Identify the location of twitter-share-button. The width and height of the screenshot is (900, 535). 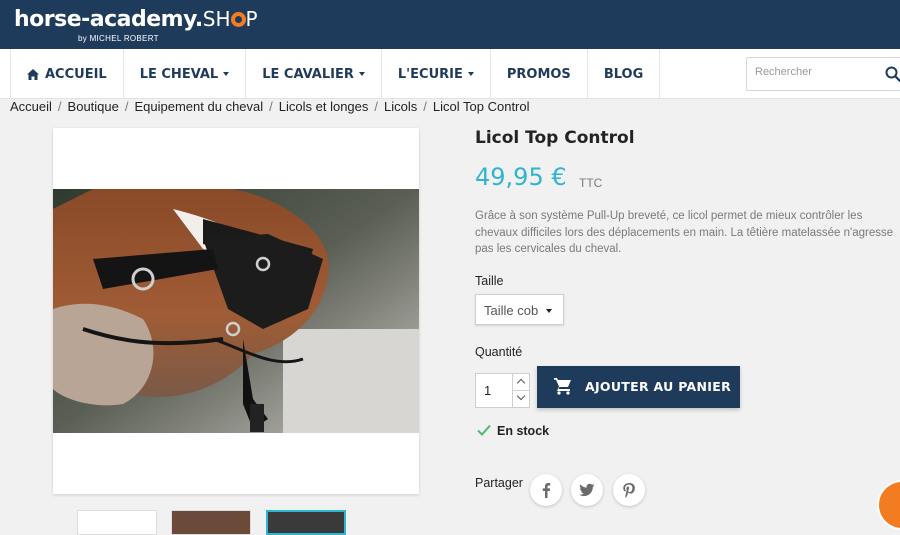
(587, 490).